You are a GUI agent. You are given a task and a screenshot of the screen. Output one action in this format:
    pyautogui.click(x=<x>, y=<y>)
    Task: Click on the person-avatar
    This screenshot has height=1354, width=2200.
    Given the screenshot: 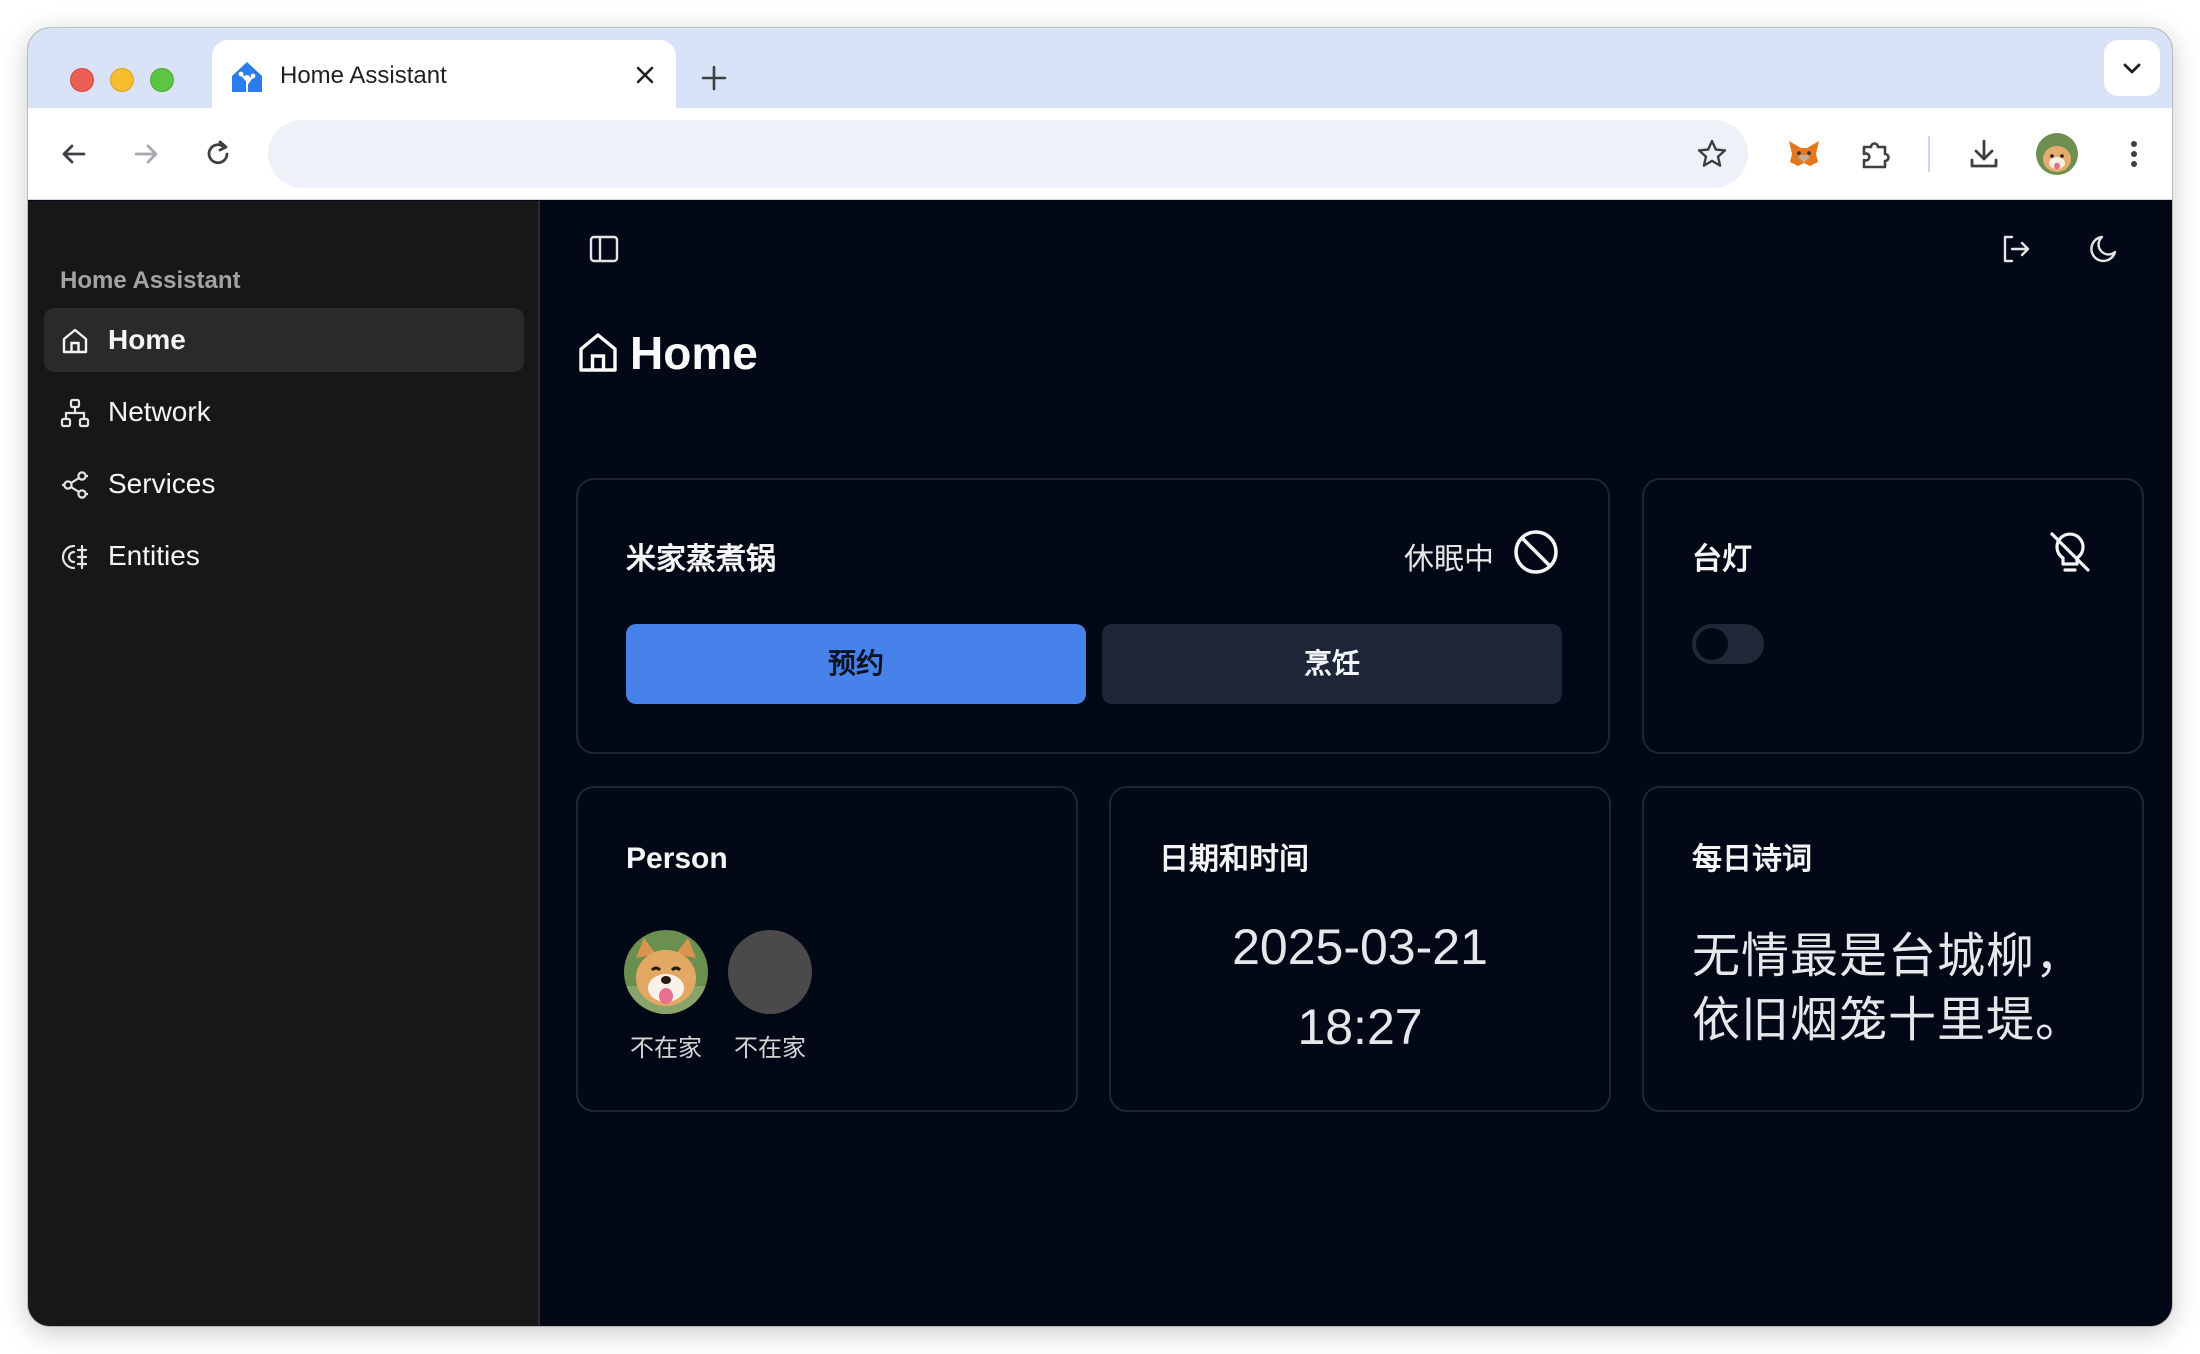 What is the action you would take?
    pyautogui.click(x=666, y=972)
    